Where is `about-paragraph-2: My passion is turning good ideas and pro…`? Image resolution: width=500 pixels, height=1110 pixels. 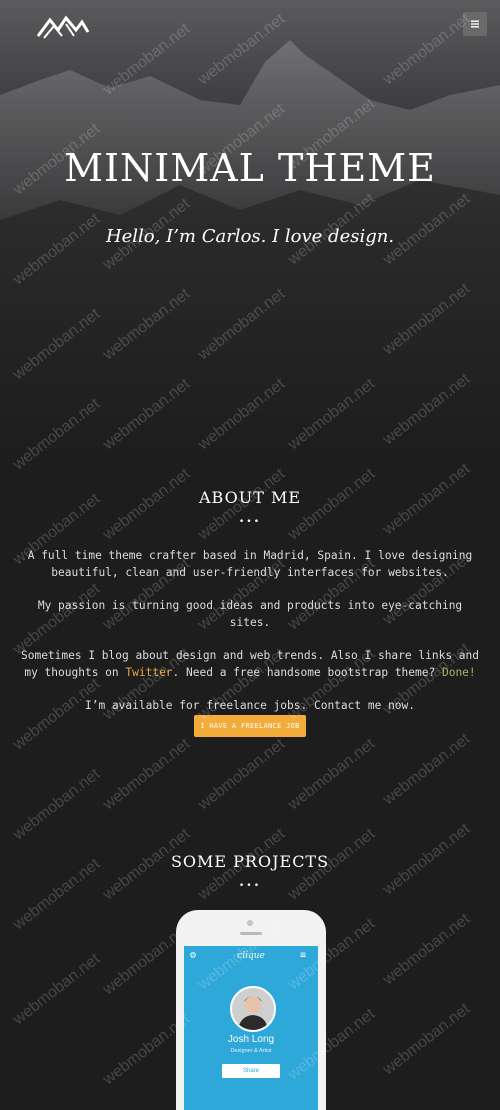 about-paragraph-2: My passion is turning good ideas and pro… is located at coordinates (250, 614).